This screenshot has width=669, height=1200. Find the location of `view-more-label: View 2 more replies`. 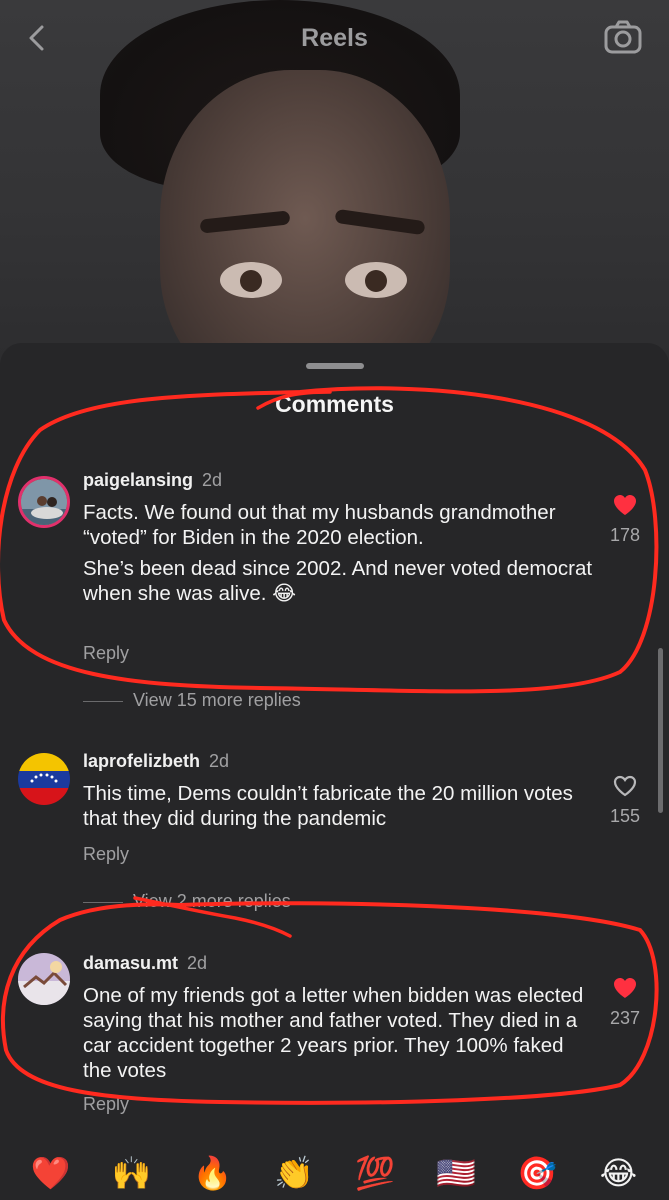

view-more-label: View 2 more replies is located at coordinates (212, 901).